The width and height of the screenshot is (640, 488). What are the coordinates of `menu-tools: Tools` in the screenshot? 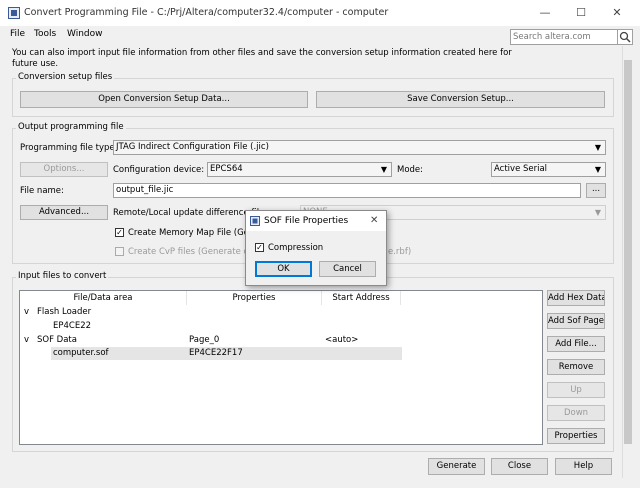 It's located at (45, 34).